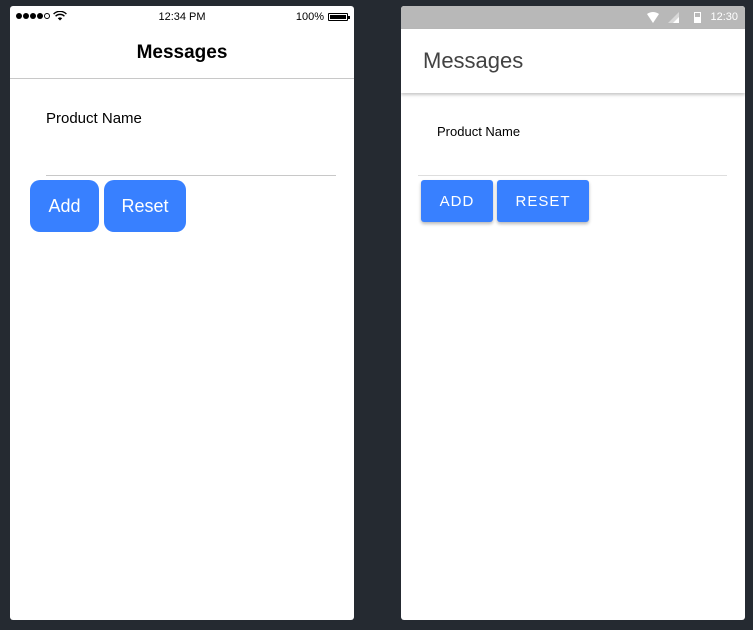 The height and width of the screenshot is (630, 753). I want to click on android-toolbar: Messages, so click(573, 61).